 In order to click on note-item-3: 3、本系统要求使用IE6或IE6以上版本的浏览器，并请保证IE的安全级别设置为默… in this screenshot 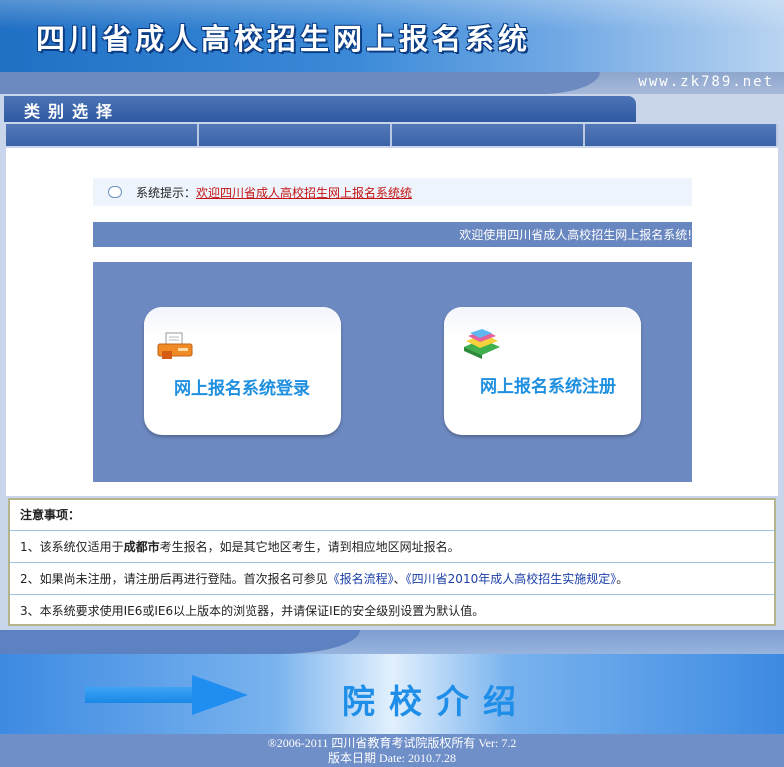, I will do `click(252, 611)`.